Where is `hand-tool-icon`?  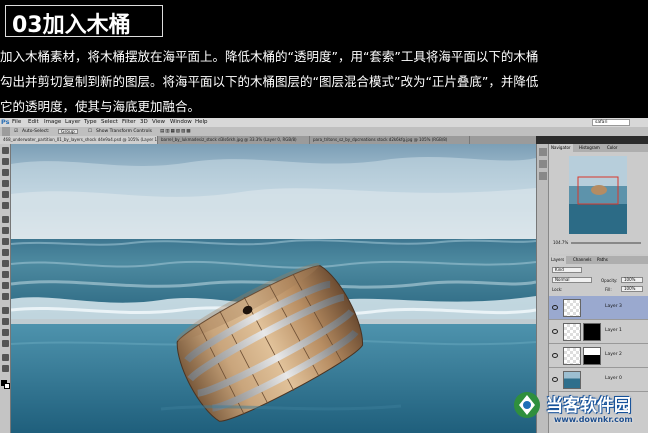
hand-tool-icon is located at coordinates (5, 357).